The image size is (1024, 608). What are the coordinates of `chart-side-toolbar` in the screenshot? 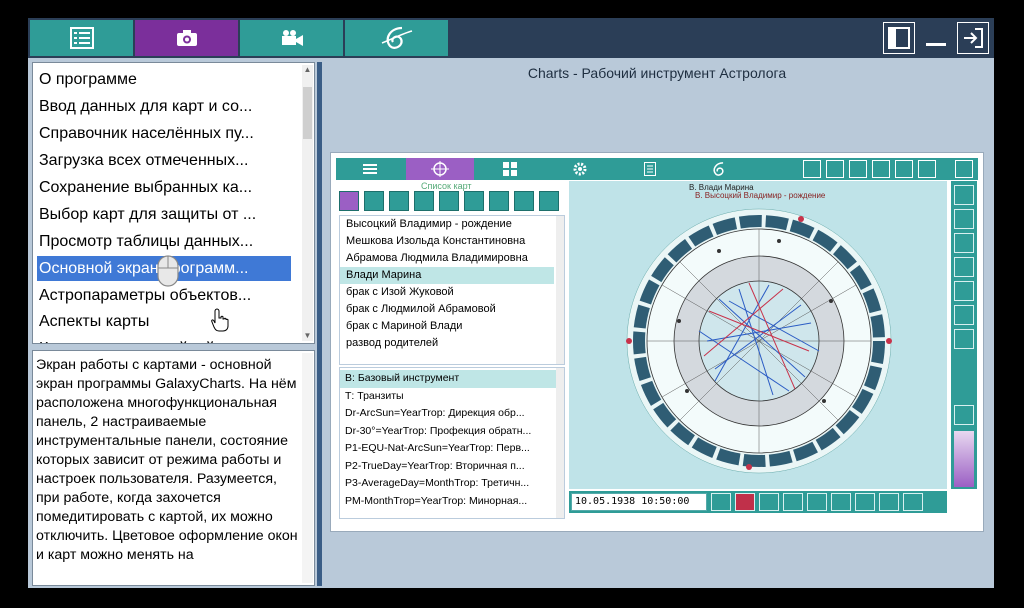 It's located at (964, 335).